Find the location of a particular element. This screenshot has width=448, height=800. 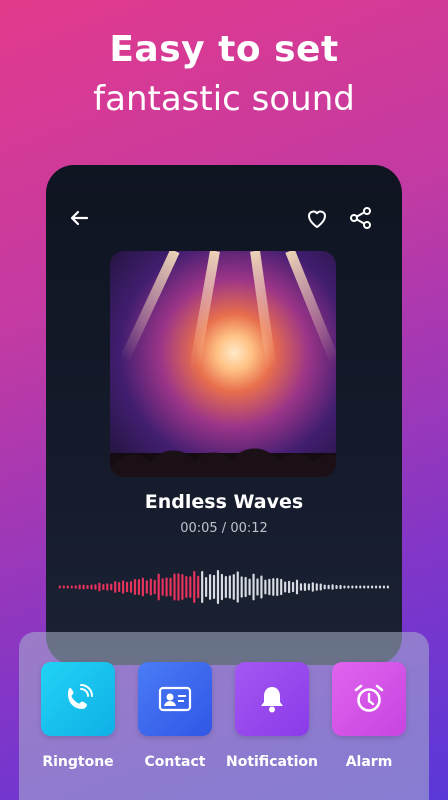

audio-waveform is located at coordinates (224, 587).